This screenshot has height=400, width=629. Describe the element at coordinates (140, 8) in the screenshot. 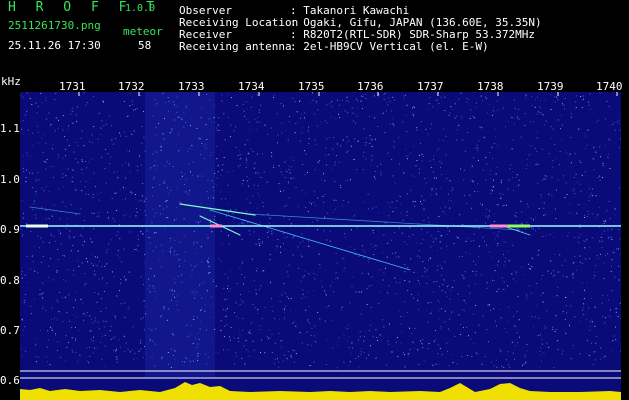

I see `app-version: 1.0.0` at that location.